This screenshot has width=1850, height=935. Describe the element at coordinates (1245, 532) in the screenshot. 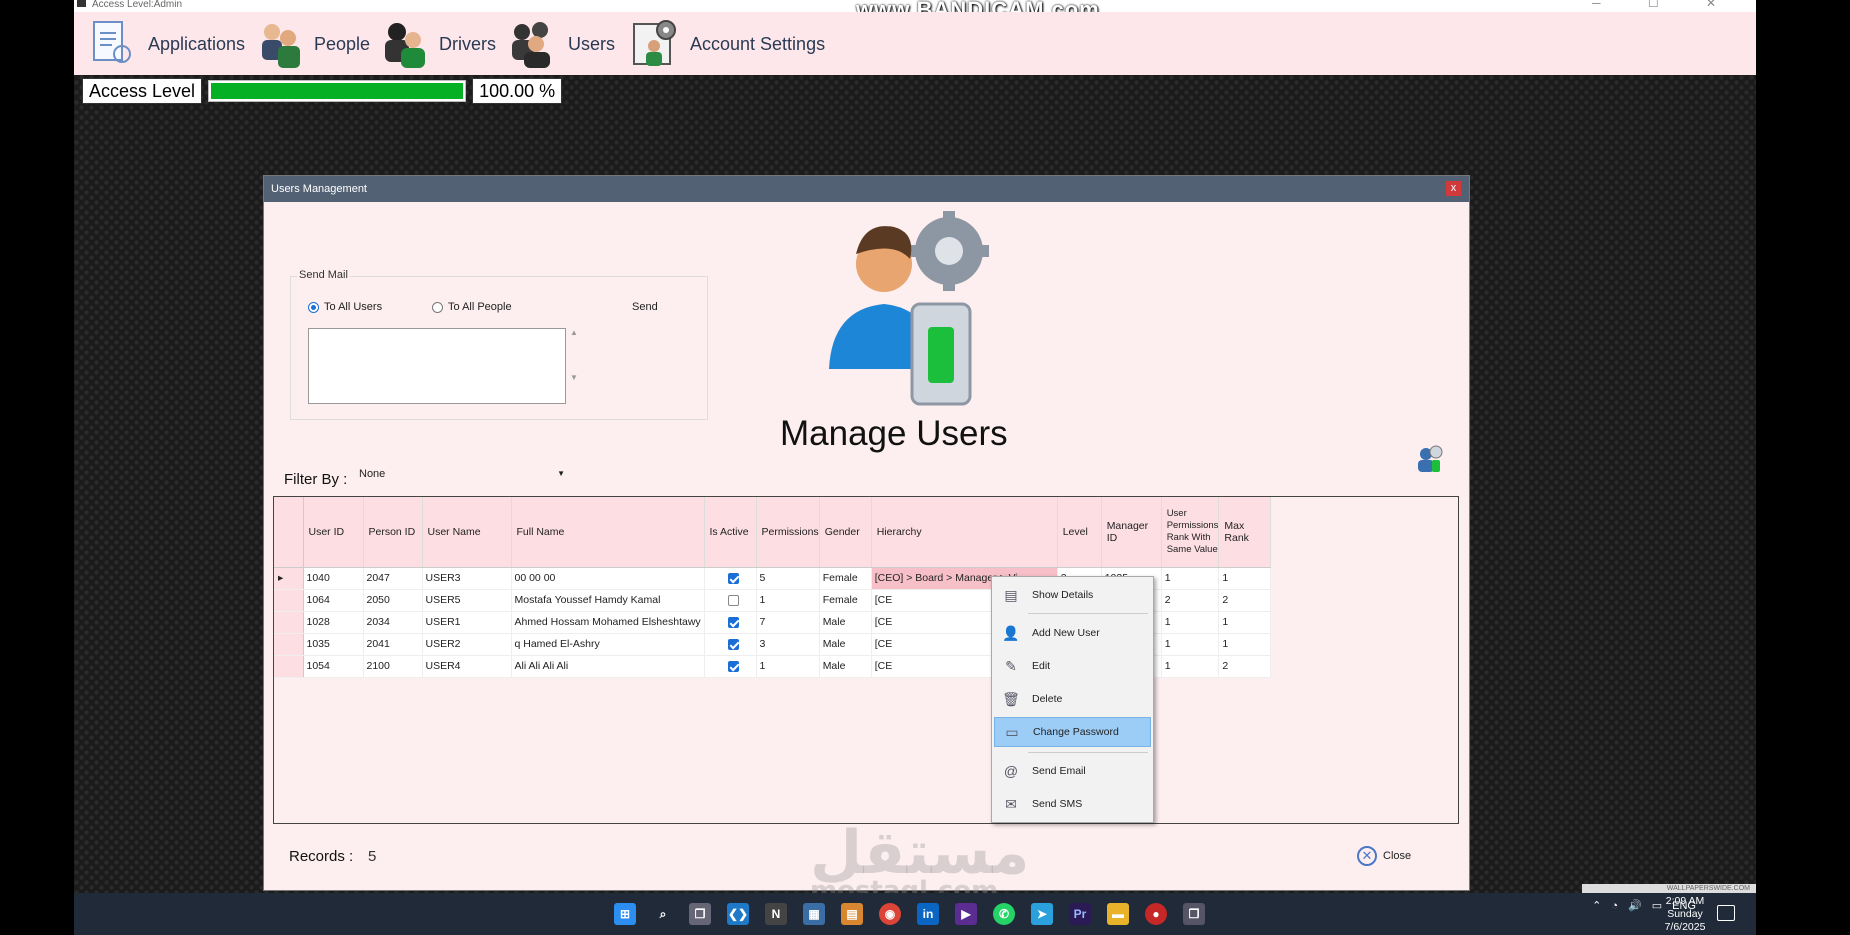

I see `col-max-rank: Max Rank` at that location.